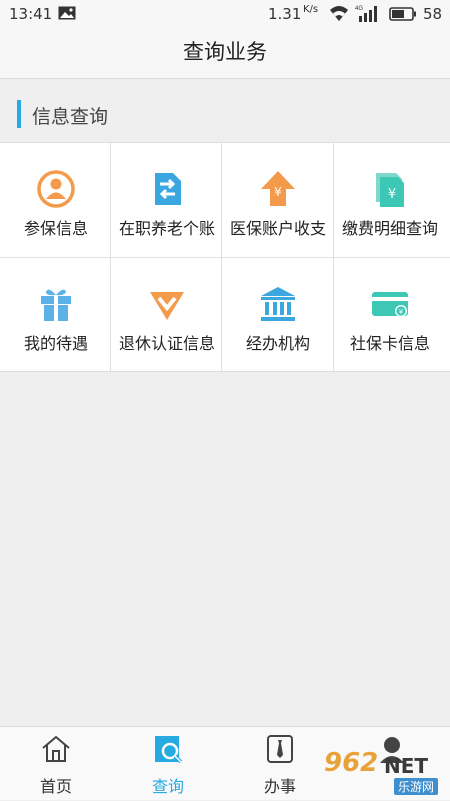 This screenshot has height=801, width=450. What do you see at coordinates (166, 228) in the screenshot?
I see `grid-item-label: 在职养老个账` at bounding box center [166, 228].